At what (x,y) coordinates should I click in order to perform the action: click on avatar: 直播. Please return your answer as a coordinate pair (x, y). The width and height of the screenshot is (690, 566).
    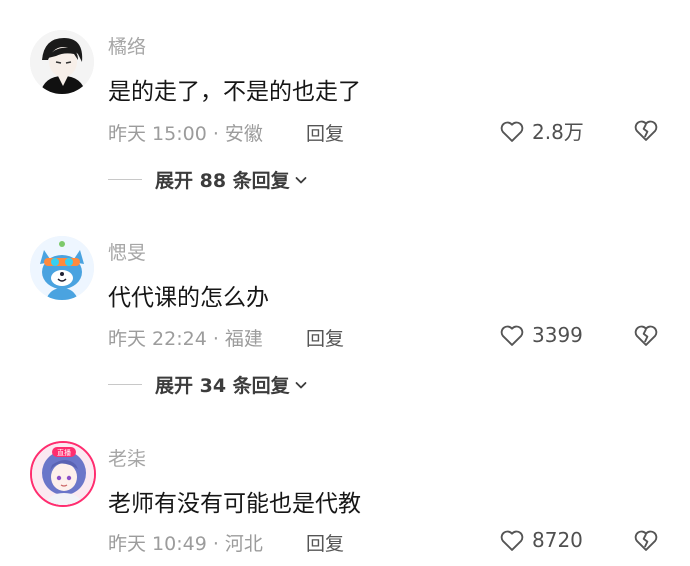
    Looking at the image, I should click on (63, 474).